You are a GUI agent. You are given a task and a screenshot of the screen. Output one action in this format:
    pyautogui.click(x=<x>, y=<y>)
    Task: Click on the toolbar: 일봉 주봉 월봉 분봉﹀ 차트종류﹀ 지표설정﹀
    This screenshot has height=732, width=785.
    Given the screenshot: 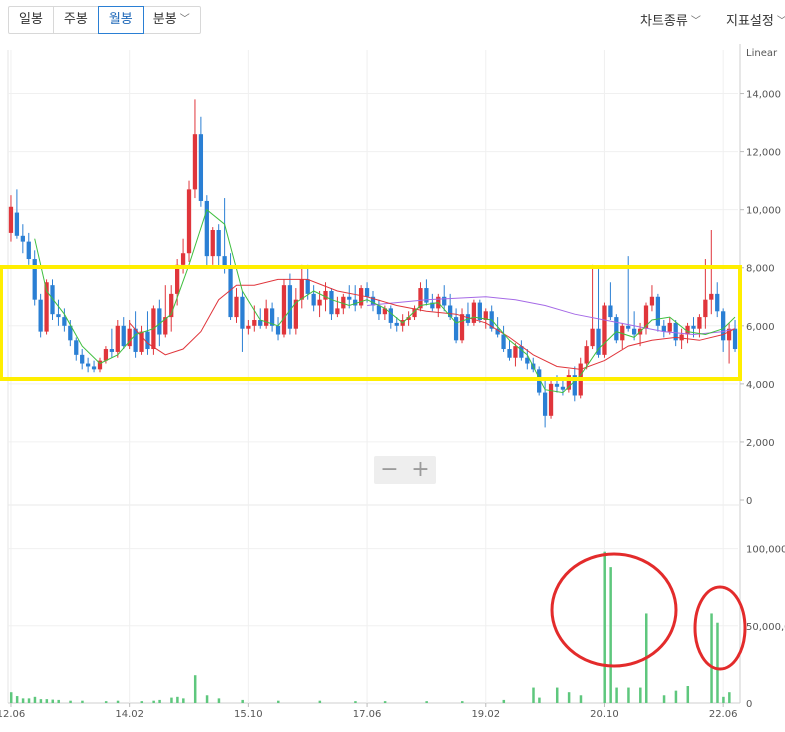 What is the action you would take?
    pyautogui.click(x=392, y=19)
    